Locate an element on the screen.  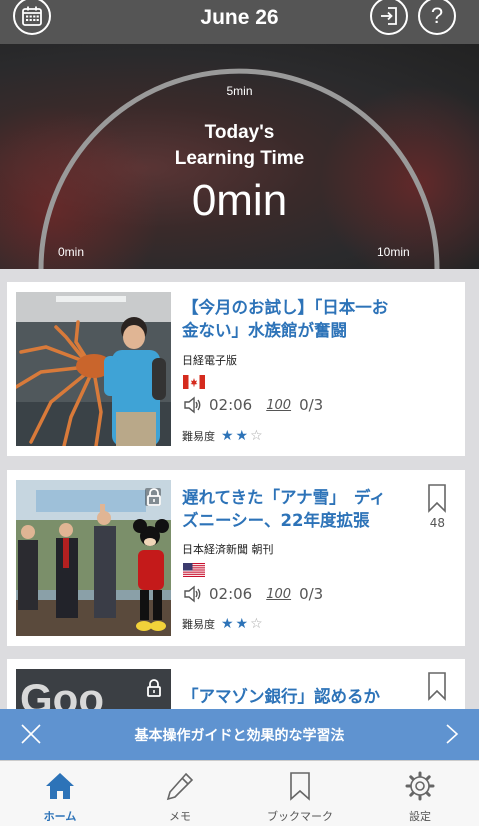
guide-banner-text: 基本操作ガイドと効果的な学習法 is located at coordinates (239, 736).